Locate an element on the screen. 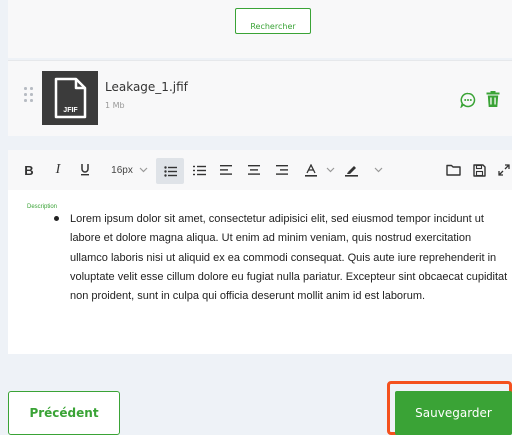 Image resolution: width=512 pixels, height=435 pixels. previous-button: Précédent is located at coordinates (64, 413).